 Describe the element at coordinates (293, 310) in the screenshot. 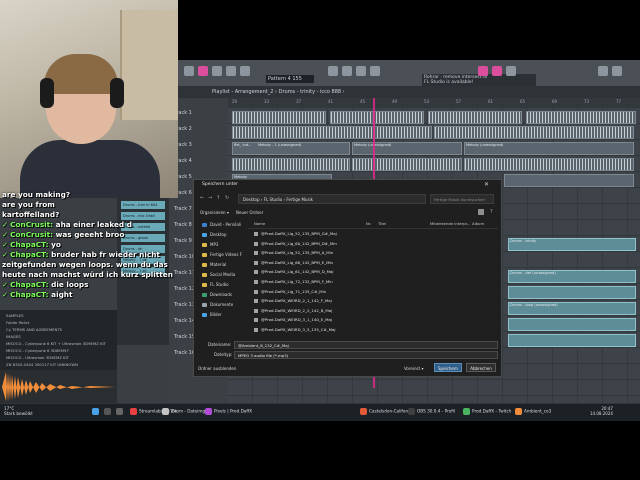

I see `file-row: @Prod.DaffX_WEIRD_2_2_142_B_Maj` at that location.